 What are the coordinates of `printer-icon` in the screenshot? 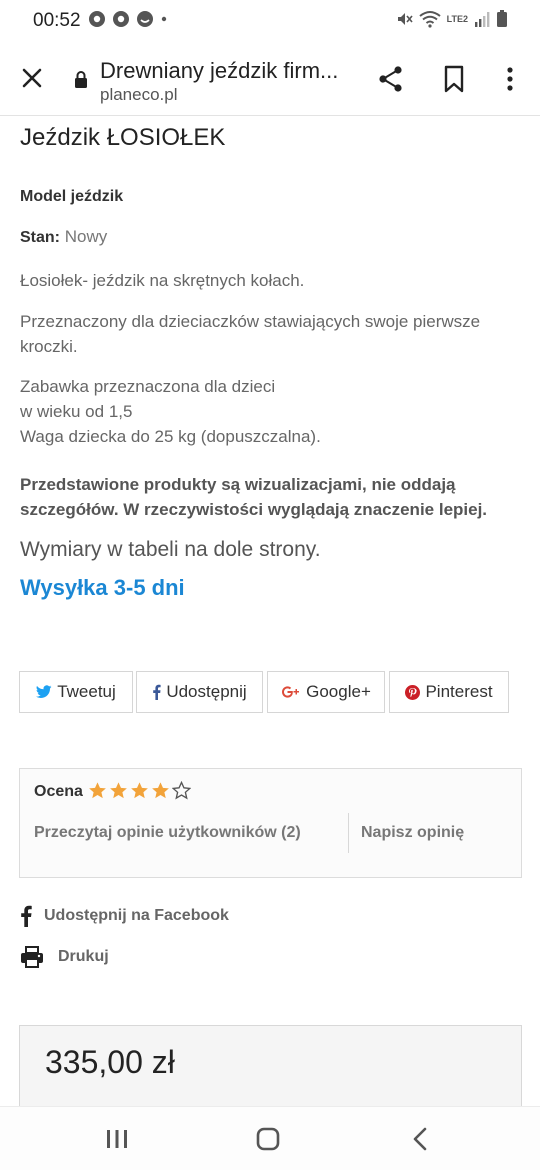 It's located at (32, 957).